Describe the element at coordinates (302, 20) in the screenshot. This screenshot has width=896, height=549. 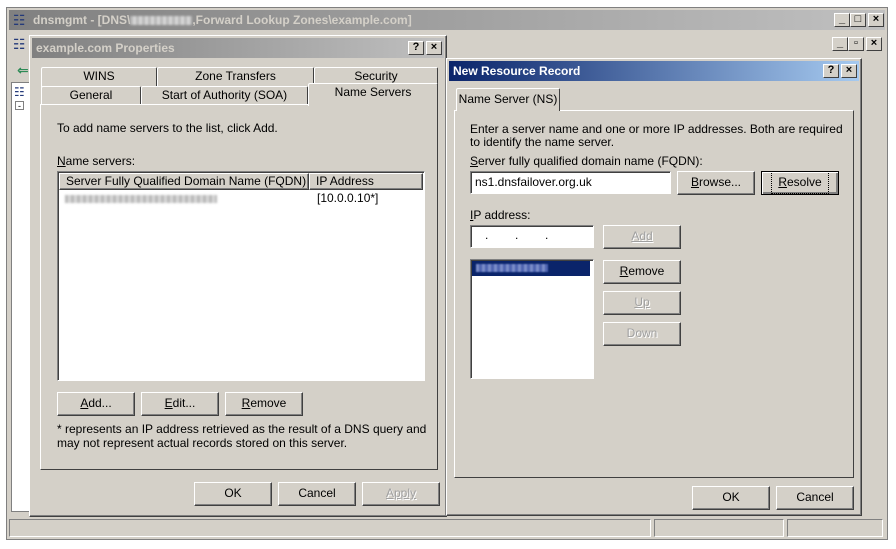
I see `main-title-suffix: ,Forward Lookup Zones\example.com]` at that location.